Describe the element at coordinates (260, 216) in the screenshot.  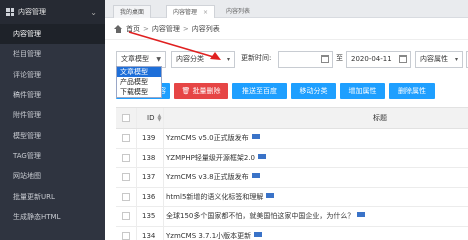
I see `row-title: 全球150多个国家都不怕，就美国怕这家中国企业，为什么？` at that location.